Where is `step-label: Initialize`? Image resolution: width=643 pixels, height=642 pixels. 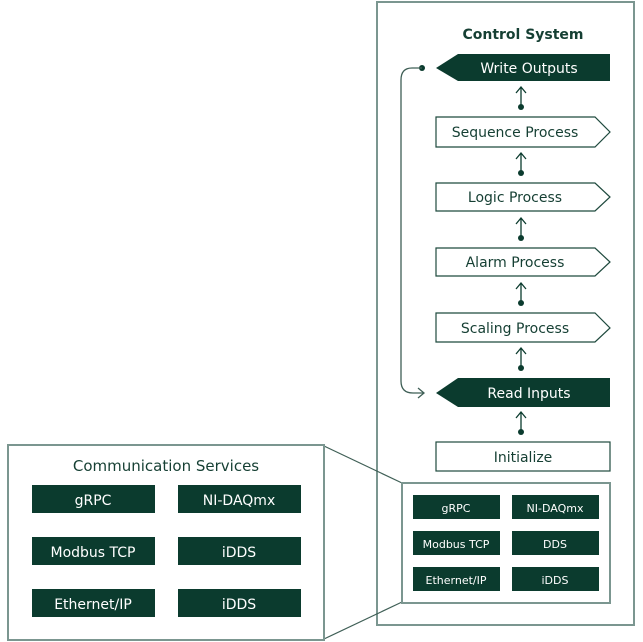
step-label: Initialize is located at coordinates (523, 458).